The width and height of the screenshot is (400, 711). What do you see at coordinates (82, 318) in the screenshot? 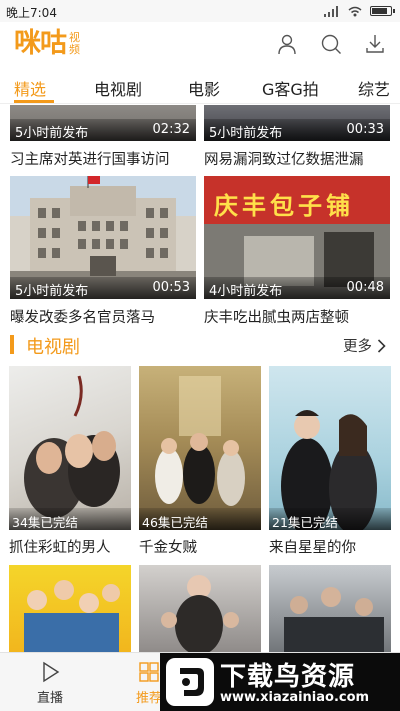
I see `news-title: 曝发改委多名官员落马` at bounding box center [82, 318].